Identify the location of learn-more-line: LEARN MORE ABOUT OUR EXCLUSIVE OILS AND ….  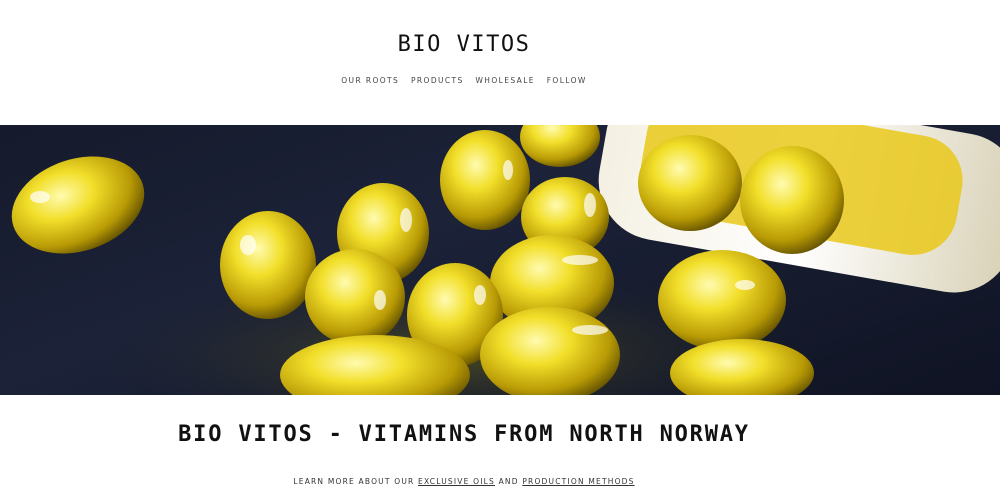
(464, 481).